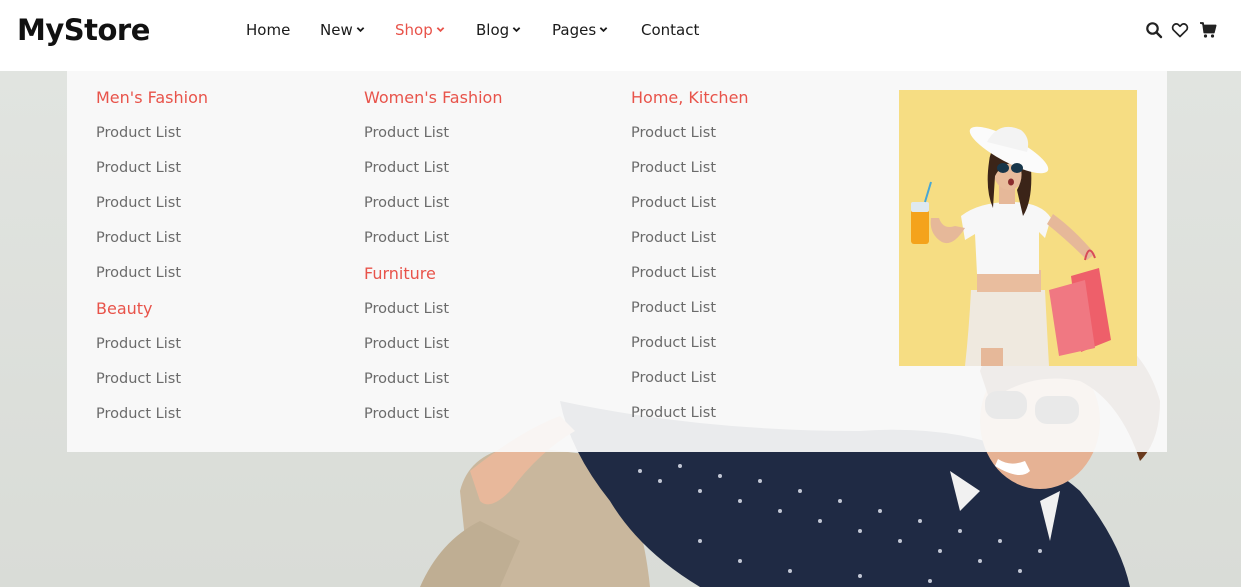  I want to click on search-icon, so click(1154, 30).